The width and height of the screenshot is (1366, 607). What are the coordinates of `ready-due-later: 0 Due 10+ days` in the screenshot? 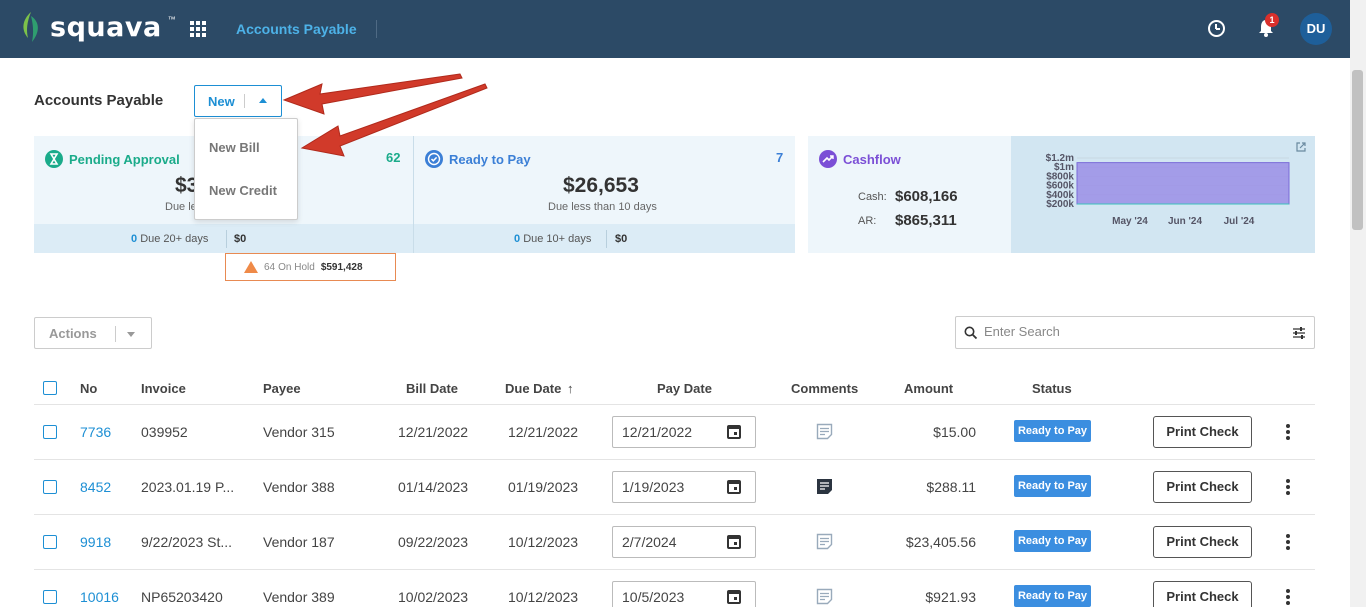 It's located at (552, 239).